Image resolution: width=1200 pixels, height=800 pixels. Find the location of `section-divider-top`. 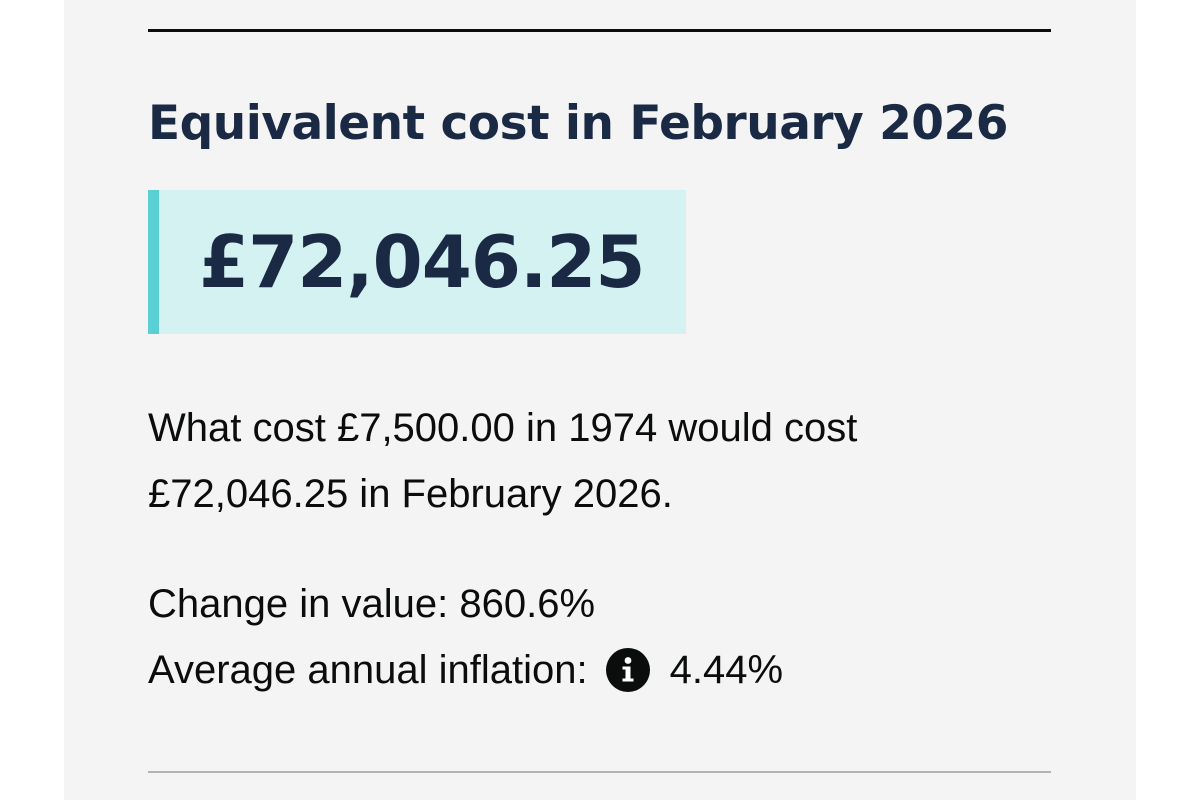

section-divider-top is located at coordinates (599, 30).